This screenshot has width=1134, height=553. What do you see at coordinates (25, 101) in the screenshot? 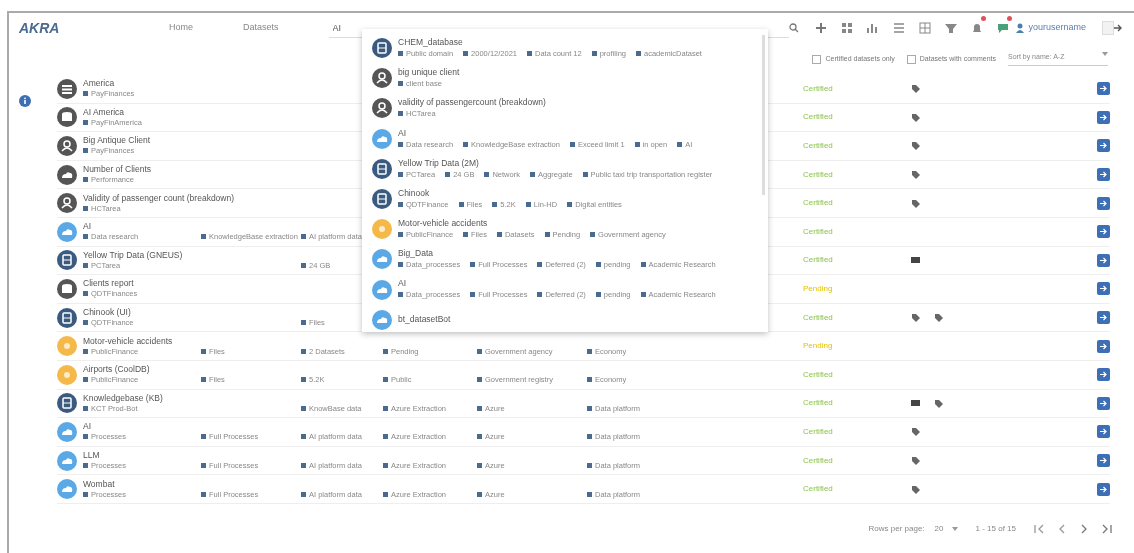
I see `info-icon` at bounding box center [25, 101].